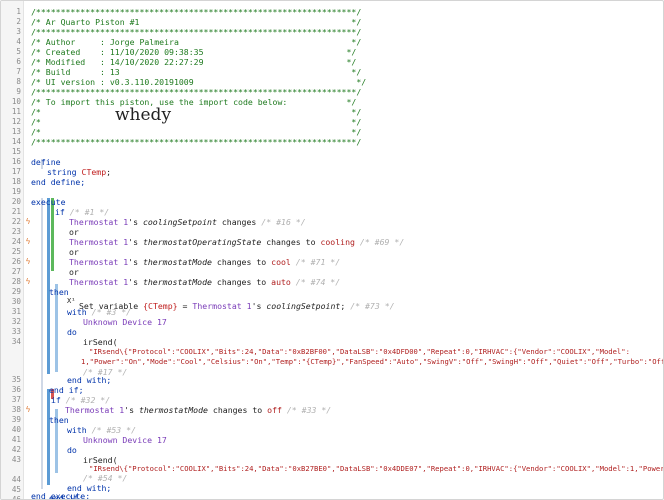 This screenshot has width=664, height=500. I want to click on if-statement-2: if /* #32 */, so click(80, 400).